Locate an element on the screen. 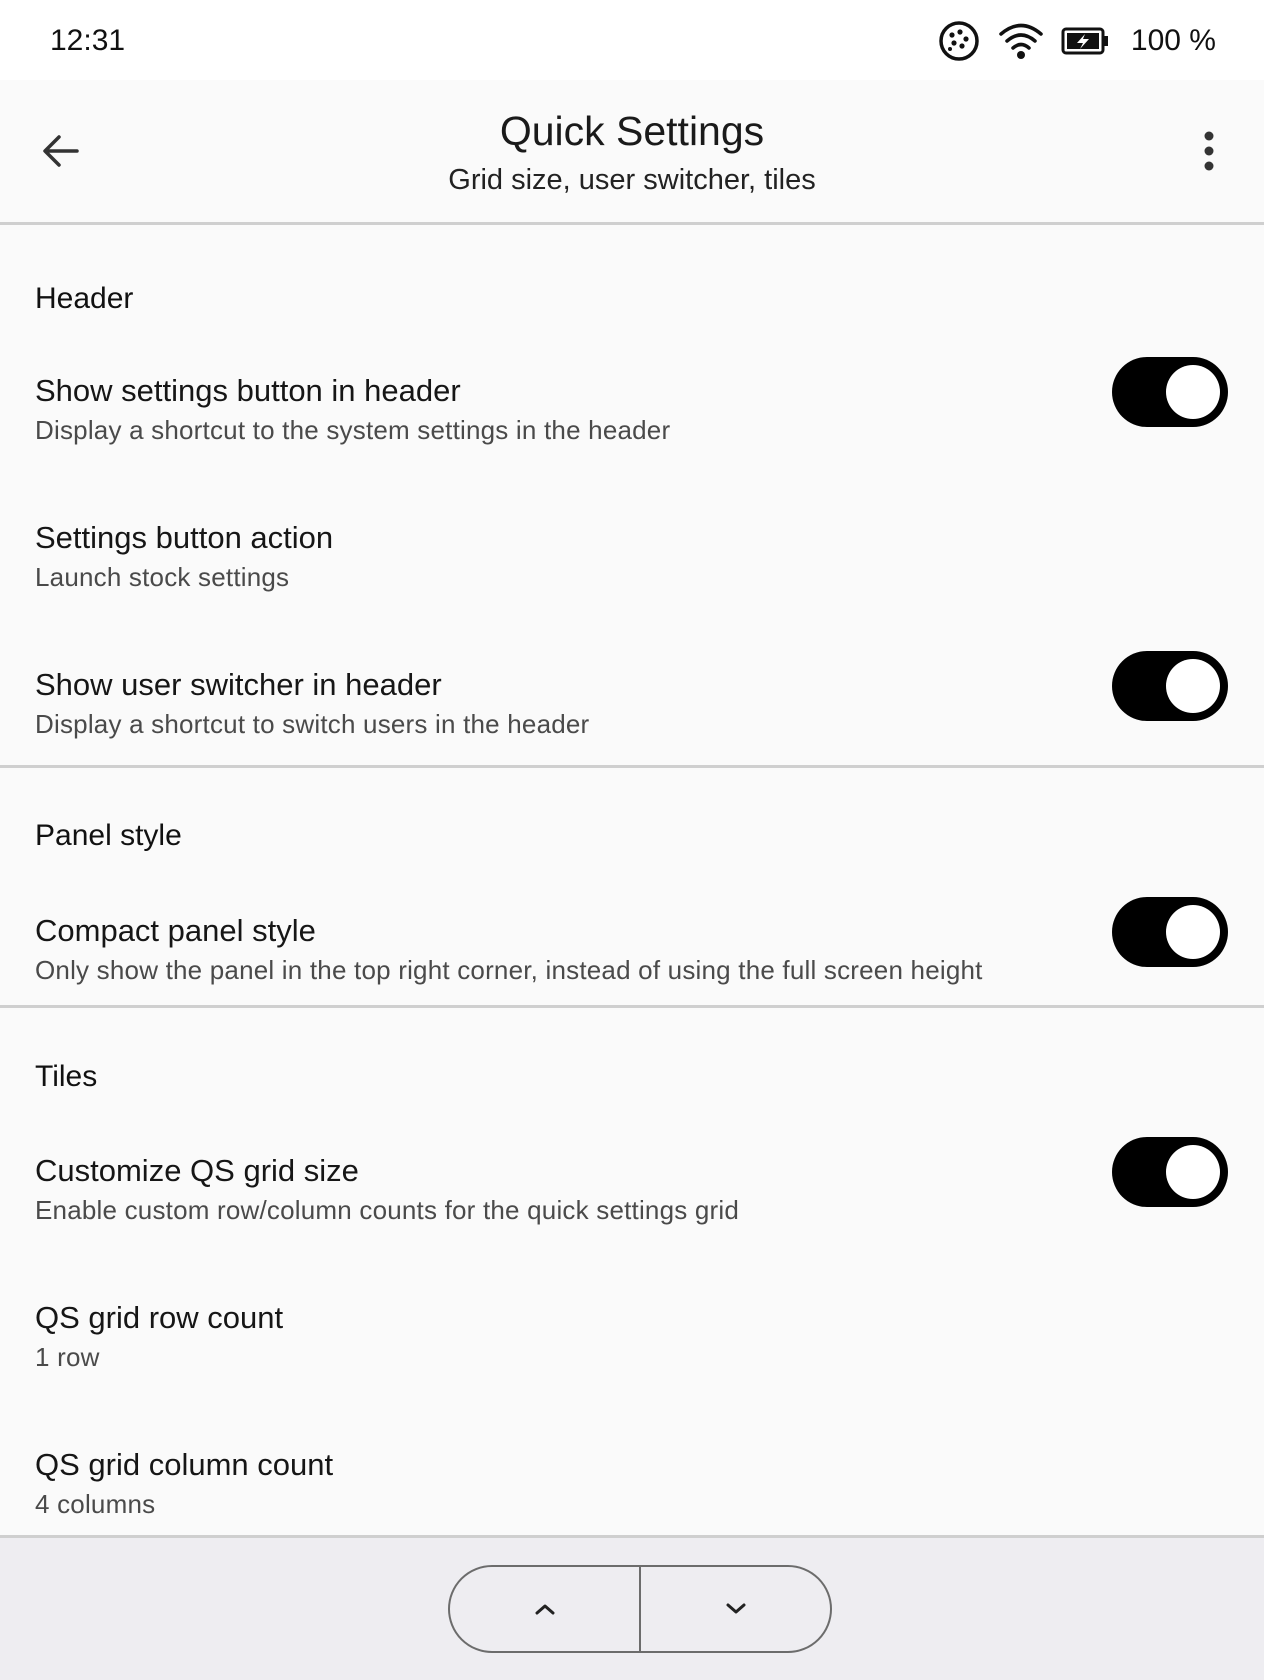  page-title: Quick Settings is located at coordinates (632, 131).